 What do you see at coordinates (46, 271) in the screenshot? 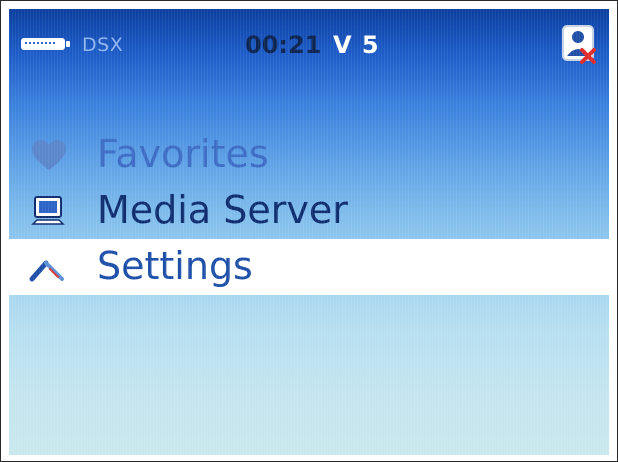
I see `wrench-icon` at bounding box center [46, 271].